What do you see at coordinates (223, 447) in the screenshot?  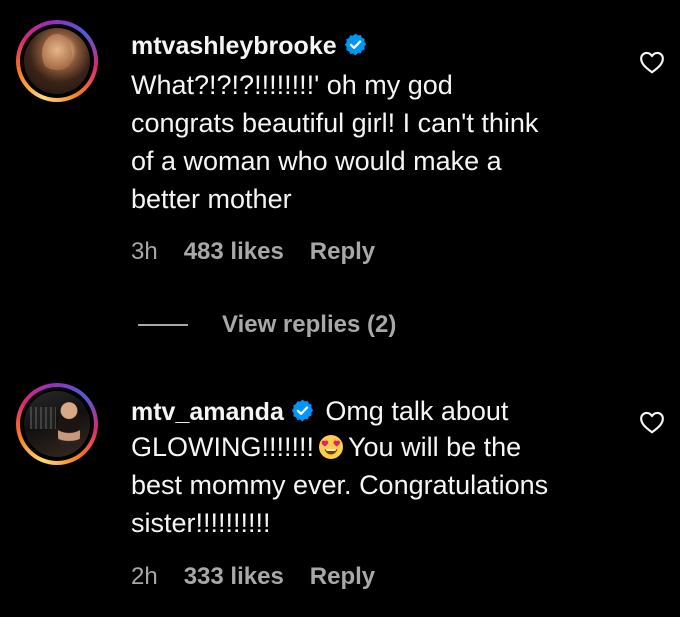 I see `comment-text-segment: GLOWING!!!!!!!` at bounding box center [223, 447].